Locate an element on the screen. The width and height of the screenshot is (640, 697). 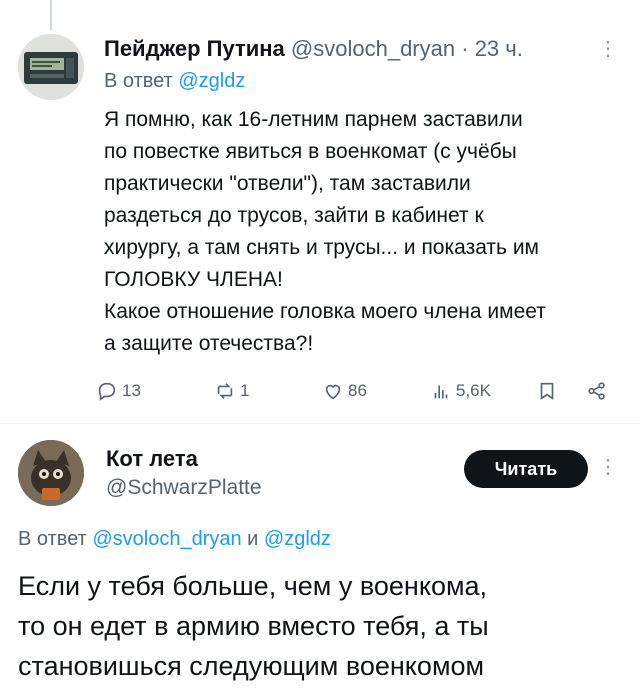
share-button is located at coordinates (597, 391).